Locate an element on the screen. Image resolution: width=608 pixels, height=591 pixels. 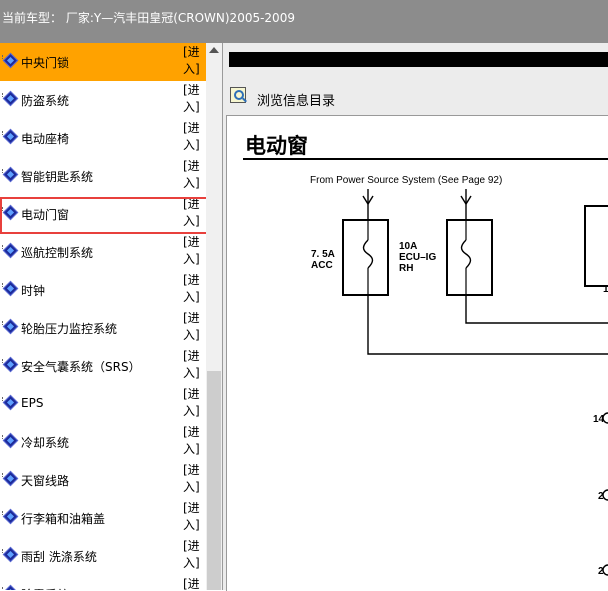
fuse-ecu-amp-label: 10A is located at coordinates (408, 246).